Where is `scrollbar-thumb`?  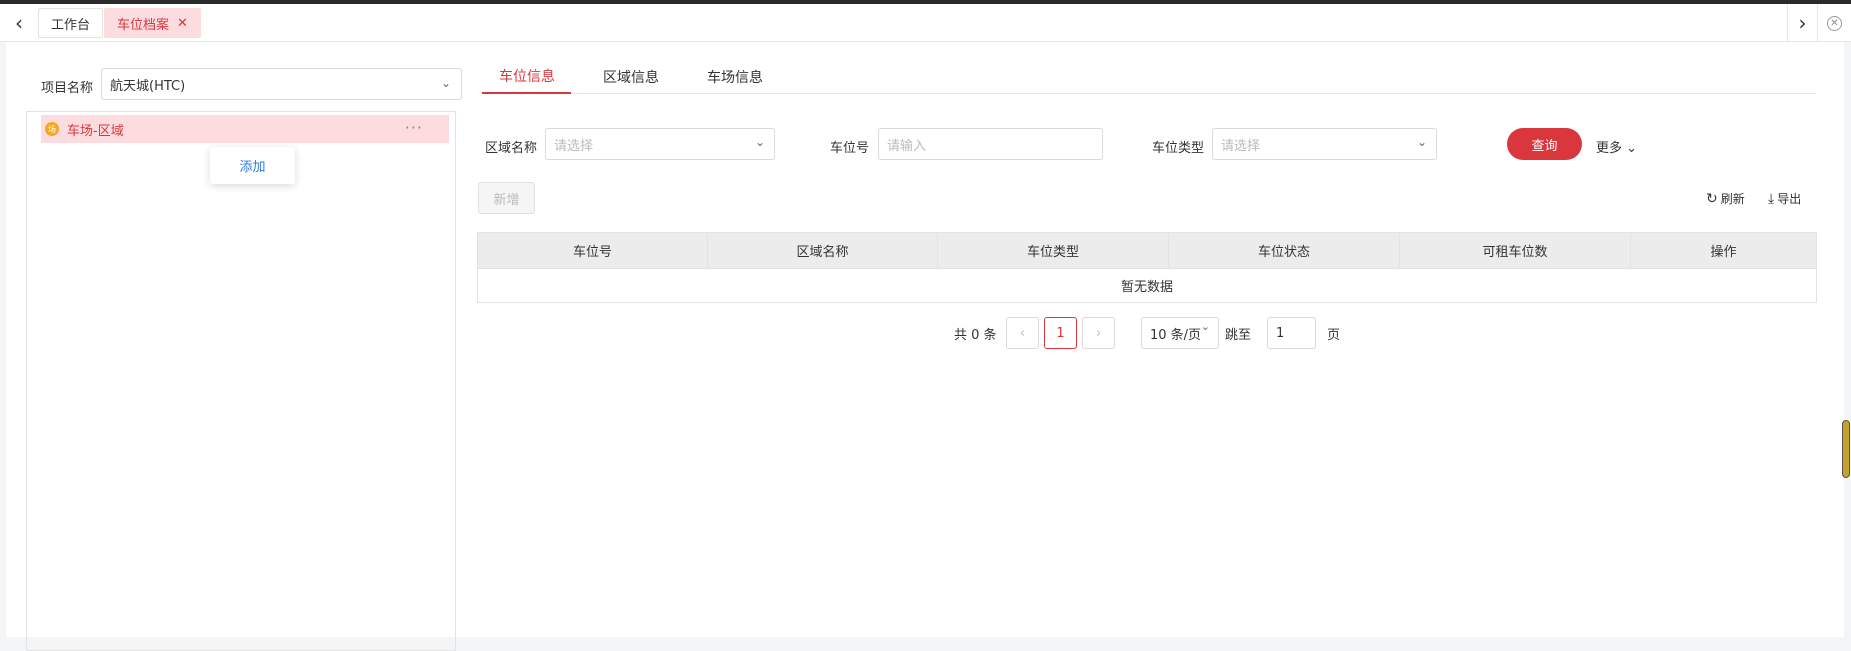 scrollbar-thumb is located at coordinates (1846, 449).